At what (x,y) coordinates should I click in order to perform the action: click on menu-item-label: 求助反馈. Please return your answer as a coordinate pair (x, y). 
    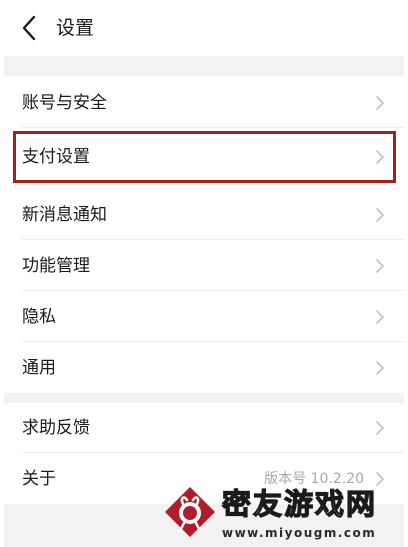
    Looking at the image, I should click on (56, 428).